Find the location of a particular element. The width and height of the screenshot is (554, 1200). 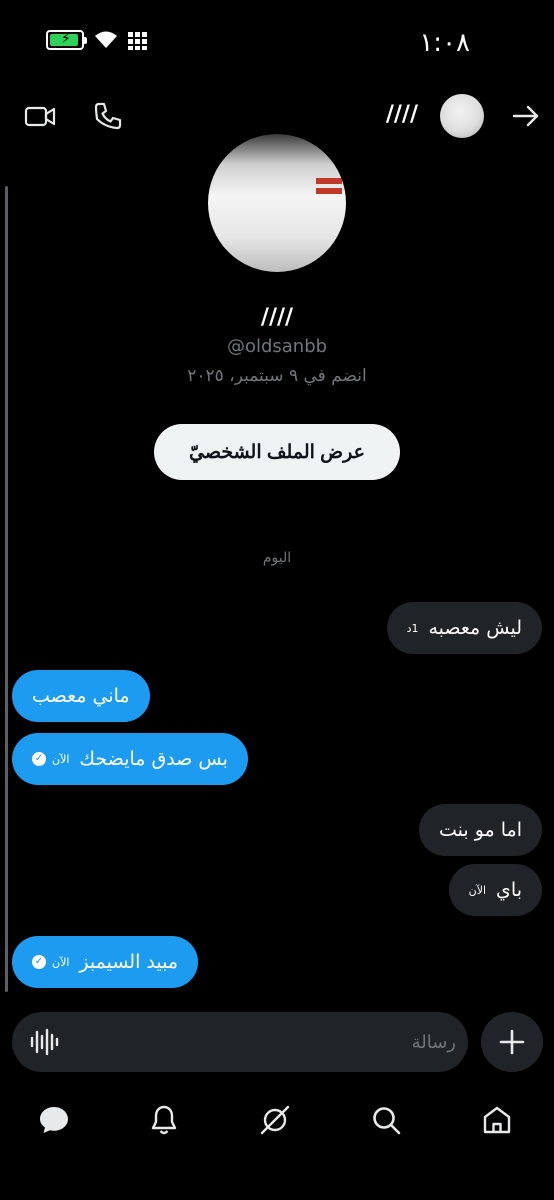

message-bubble-received: اما مو بنت is located at coordinates (480, 830).